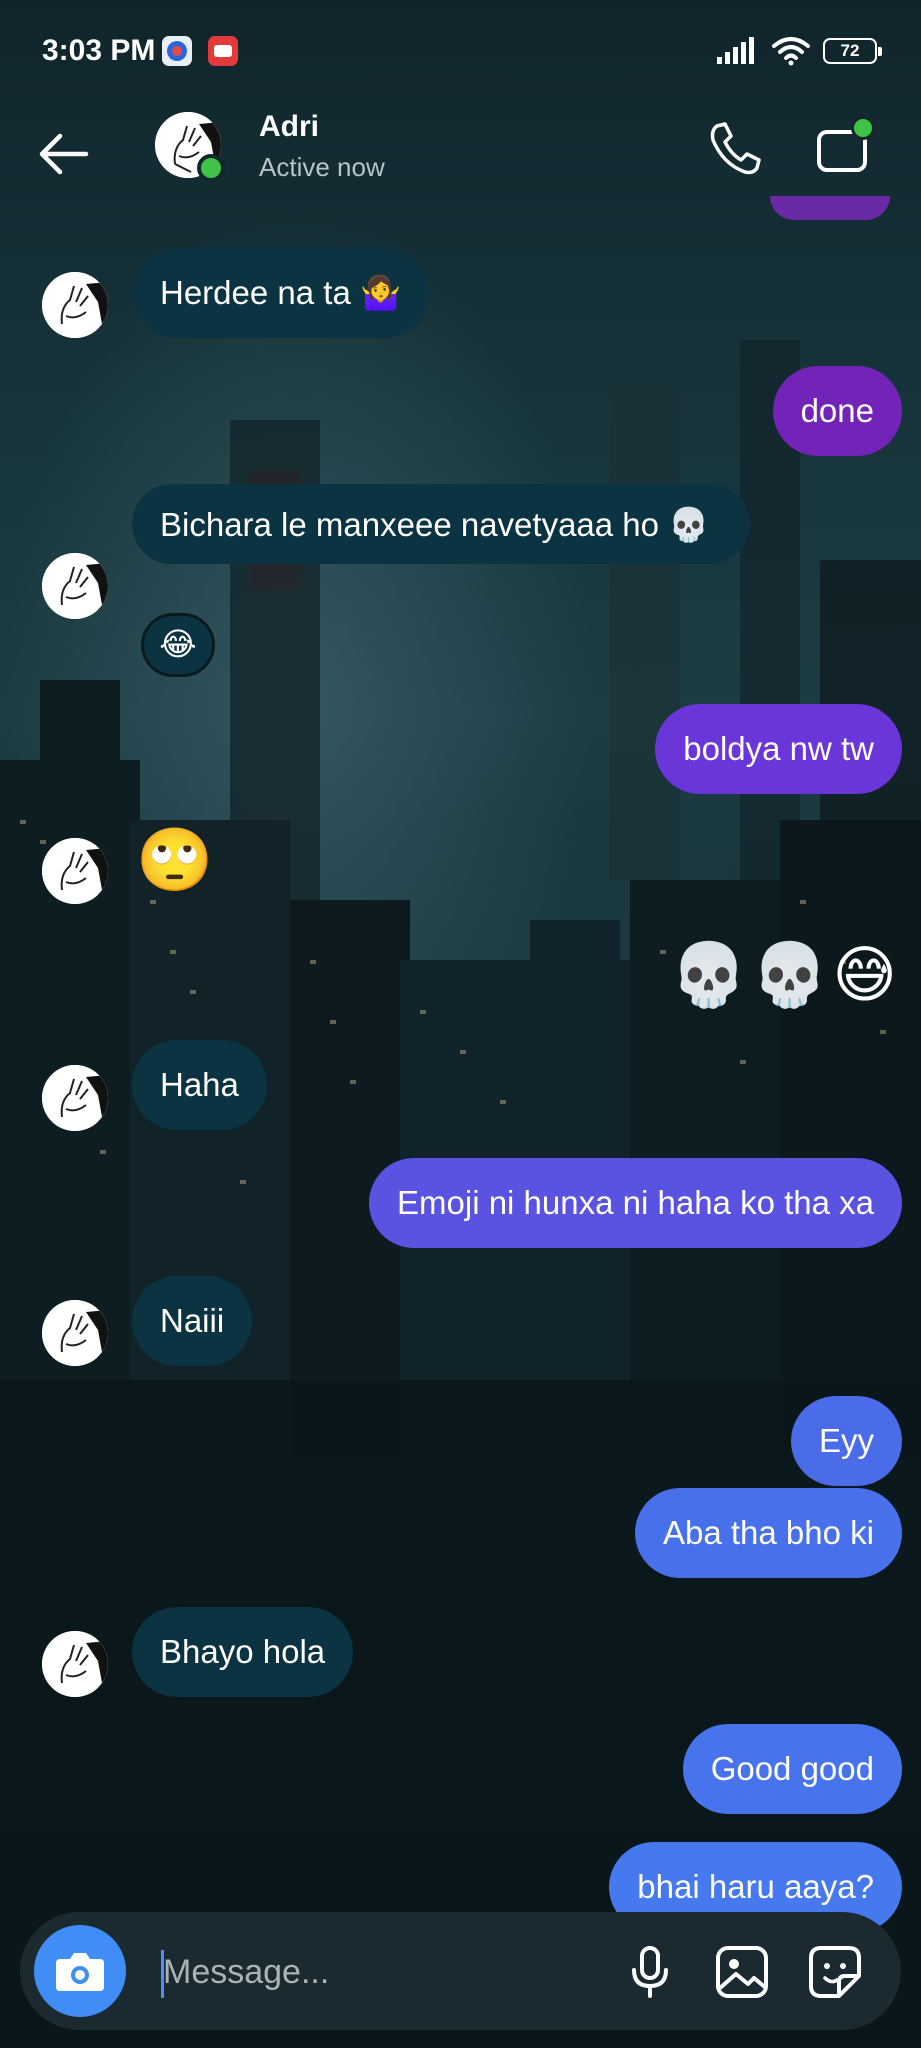  I want to click on voice-call-button, so click(734, 149).